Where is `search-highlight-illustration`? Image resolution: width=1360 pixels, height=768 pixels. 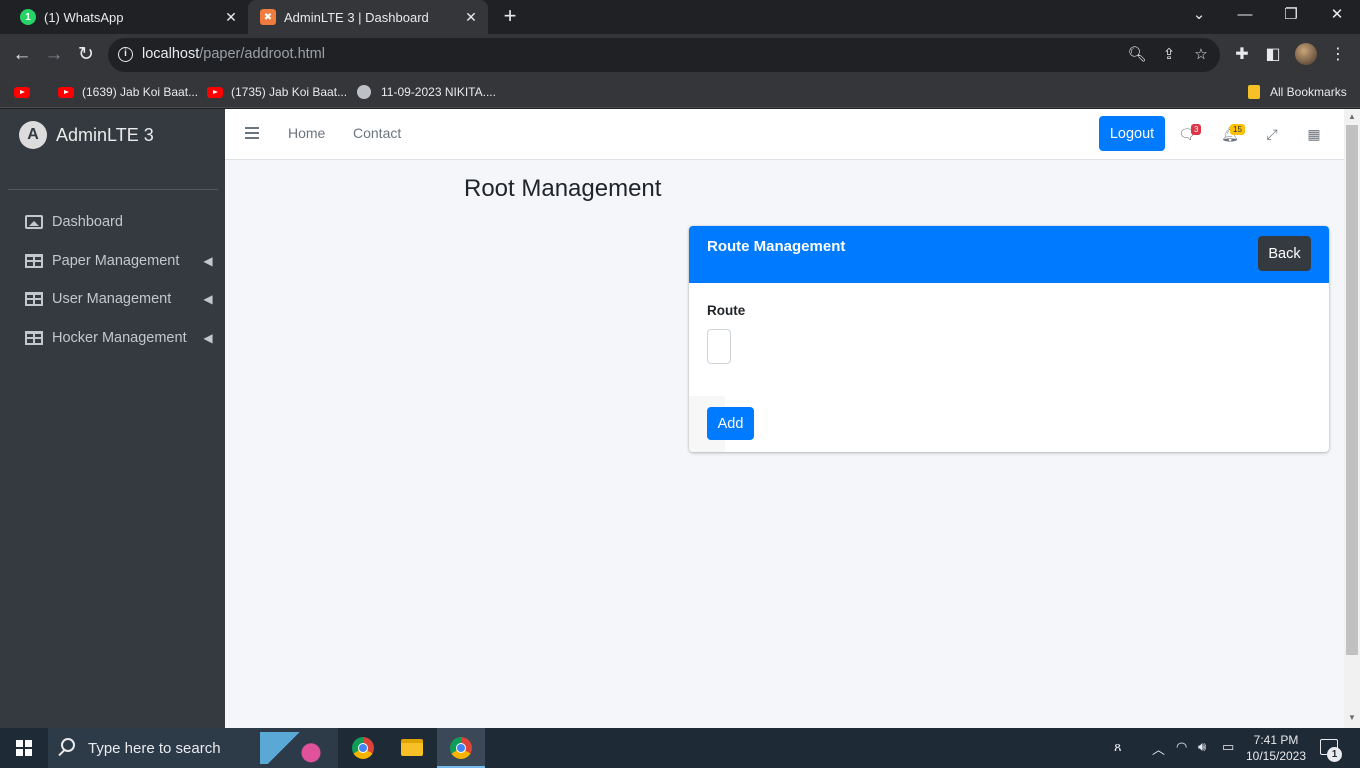
search-highlight-illustration is located at coordinates (294, 748).